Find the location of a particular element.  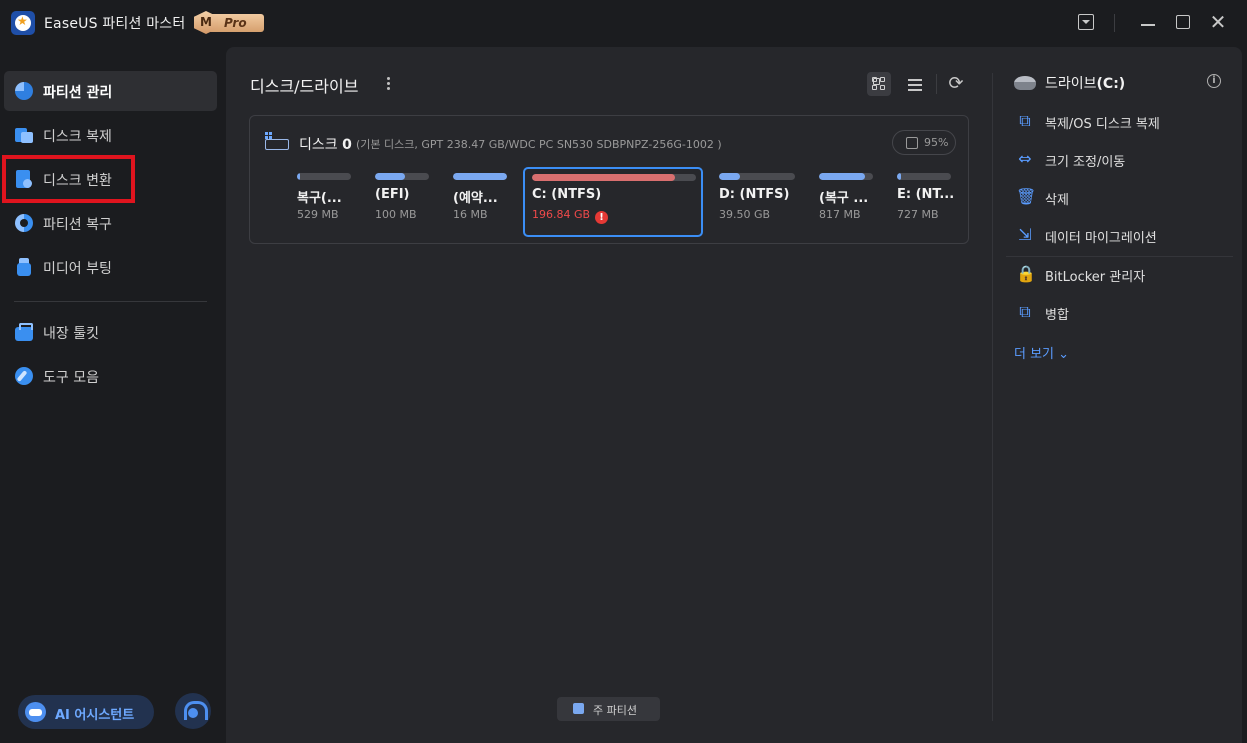

legend: 주 파티션 is located at coordinates (608, 709).